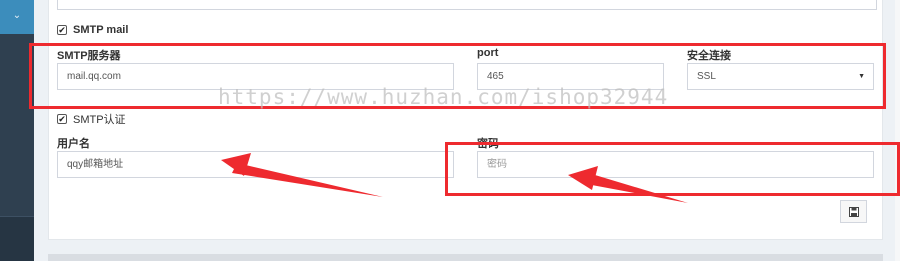 The width and height of the screenshot is (900, 261). Describe the element at coordinates (307, 180) in the screenshot. I see `arrow-to-username` at that location.